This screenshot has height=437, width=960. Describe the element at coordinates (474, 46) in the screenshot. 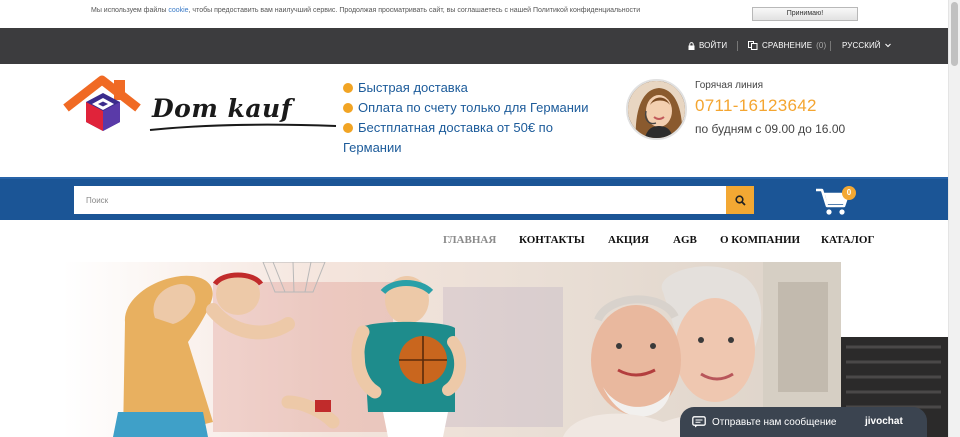

I see `top-bar: ВОЙТИ СРАВНЕНИЕ (0) РУССКИЙ` at that location.